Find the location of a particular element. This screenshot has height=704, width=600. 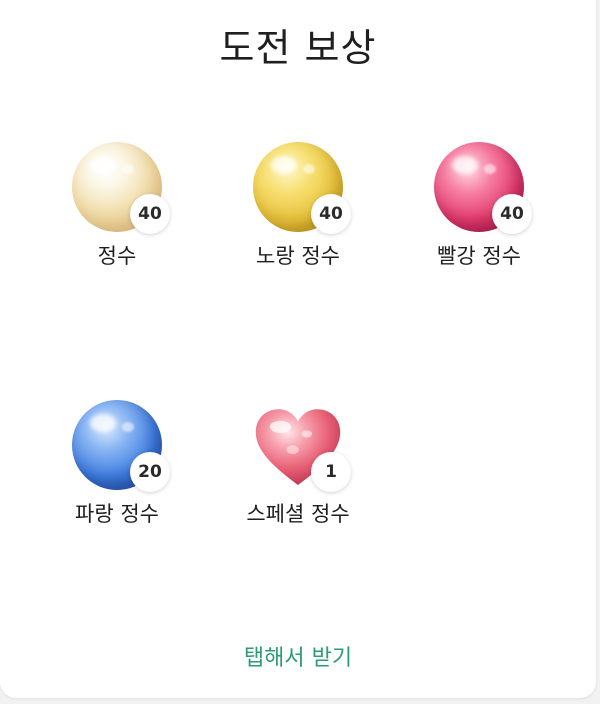

reward-item-blue-essence: 20 파랑 정수 is located at coordinates (117, 475).